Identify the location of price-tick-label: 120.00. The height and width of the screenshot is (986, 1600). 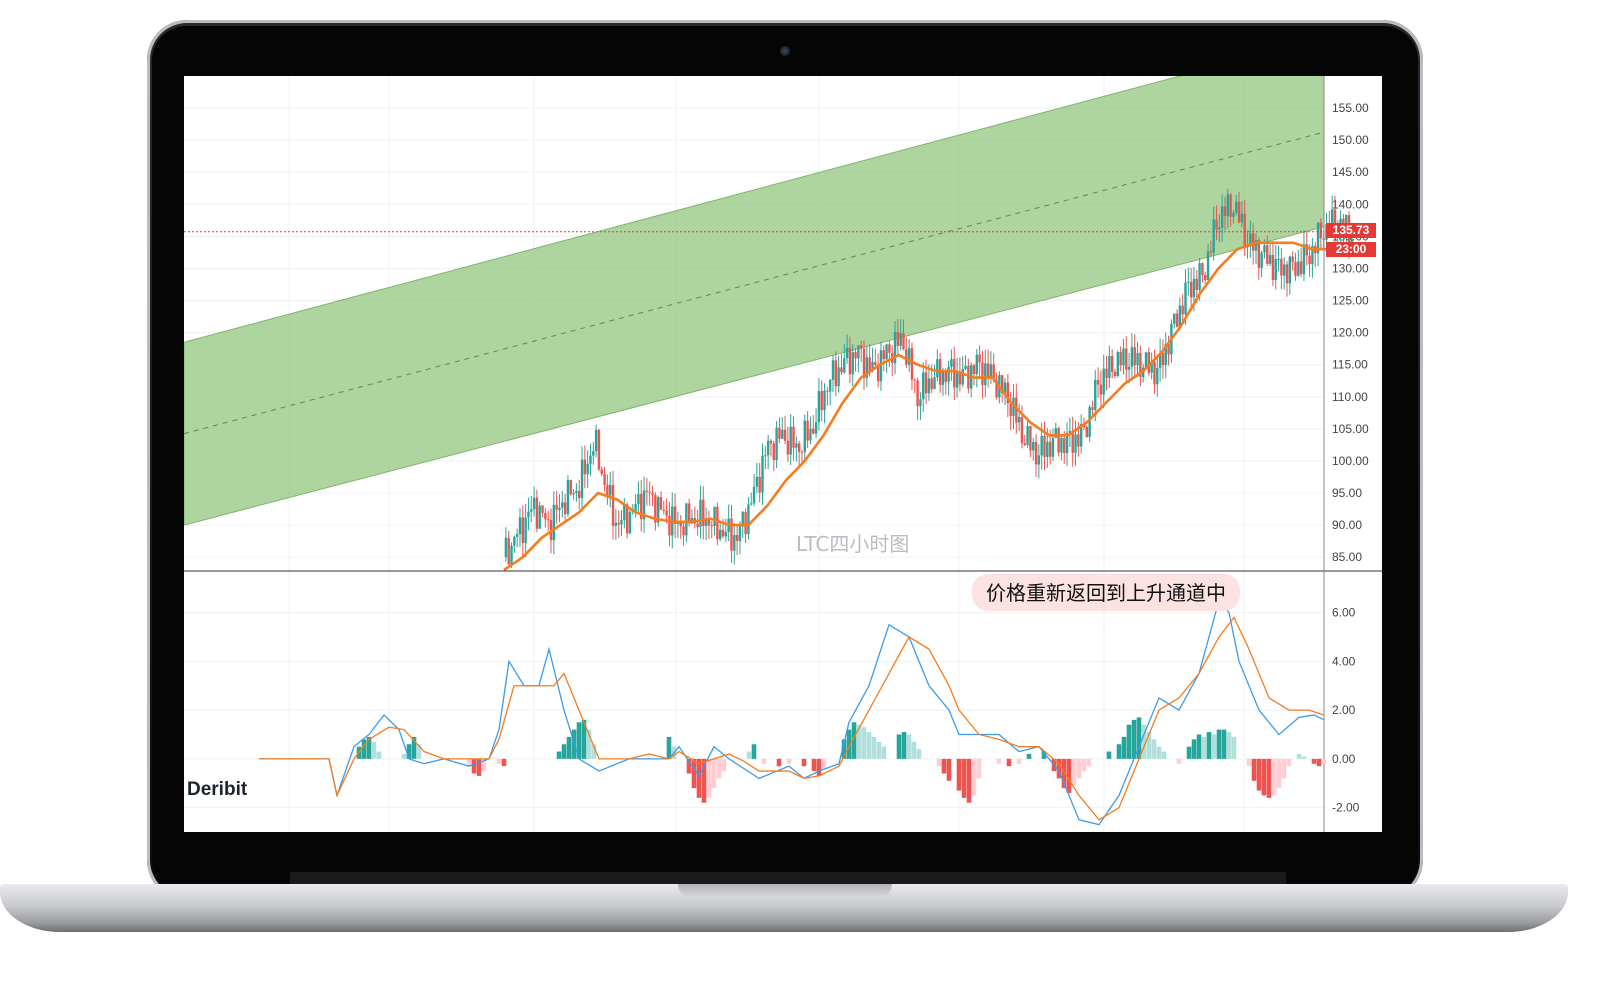
(1350, 333).